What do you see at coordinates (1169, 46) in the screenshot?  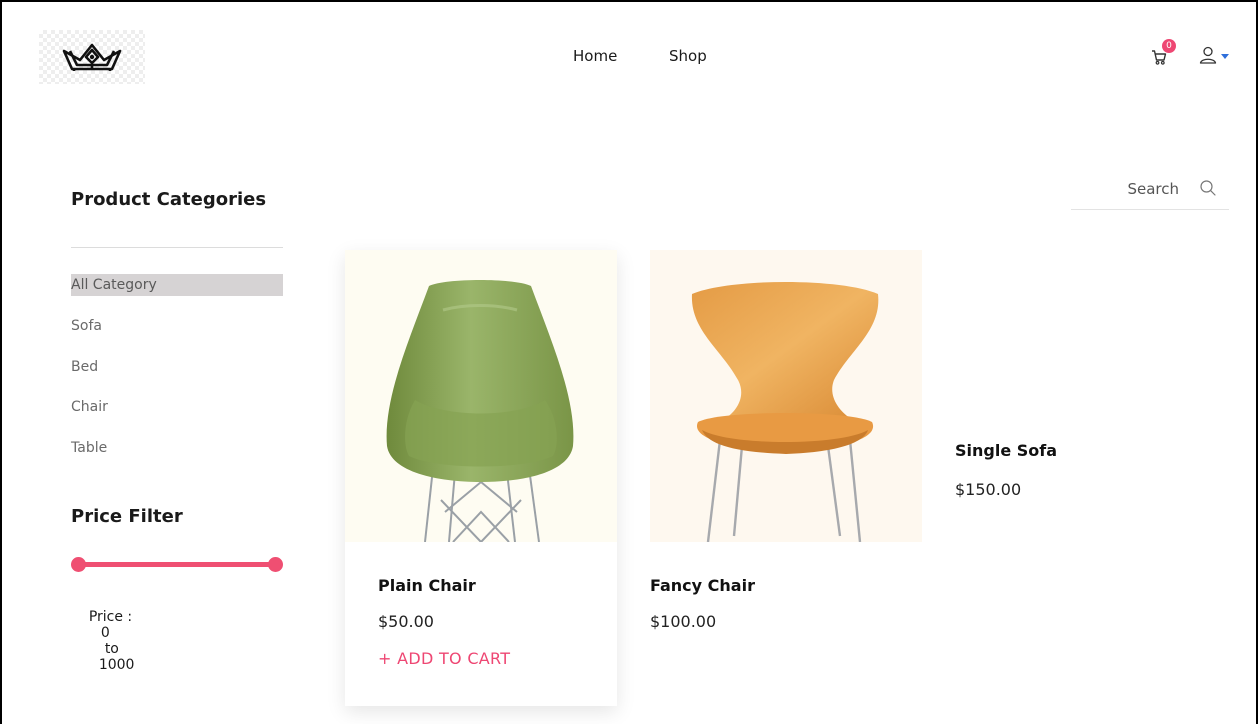 I see `cart-count-badge: 0` at bounding box center [1169, 46].